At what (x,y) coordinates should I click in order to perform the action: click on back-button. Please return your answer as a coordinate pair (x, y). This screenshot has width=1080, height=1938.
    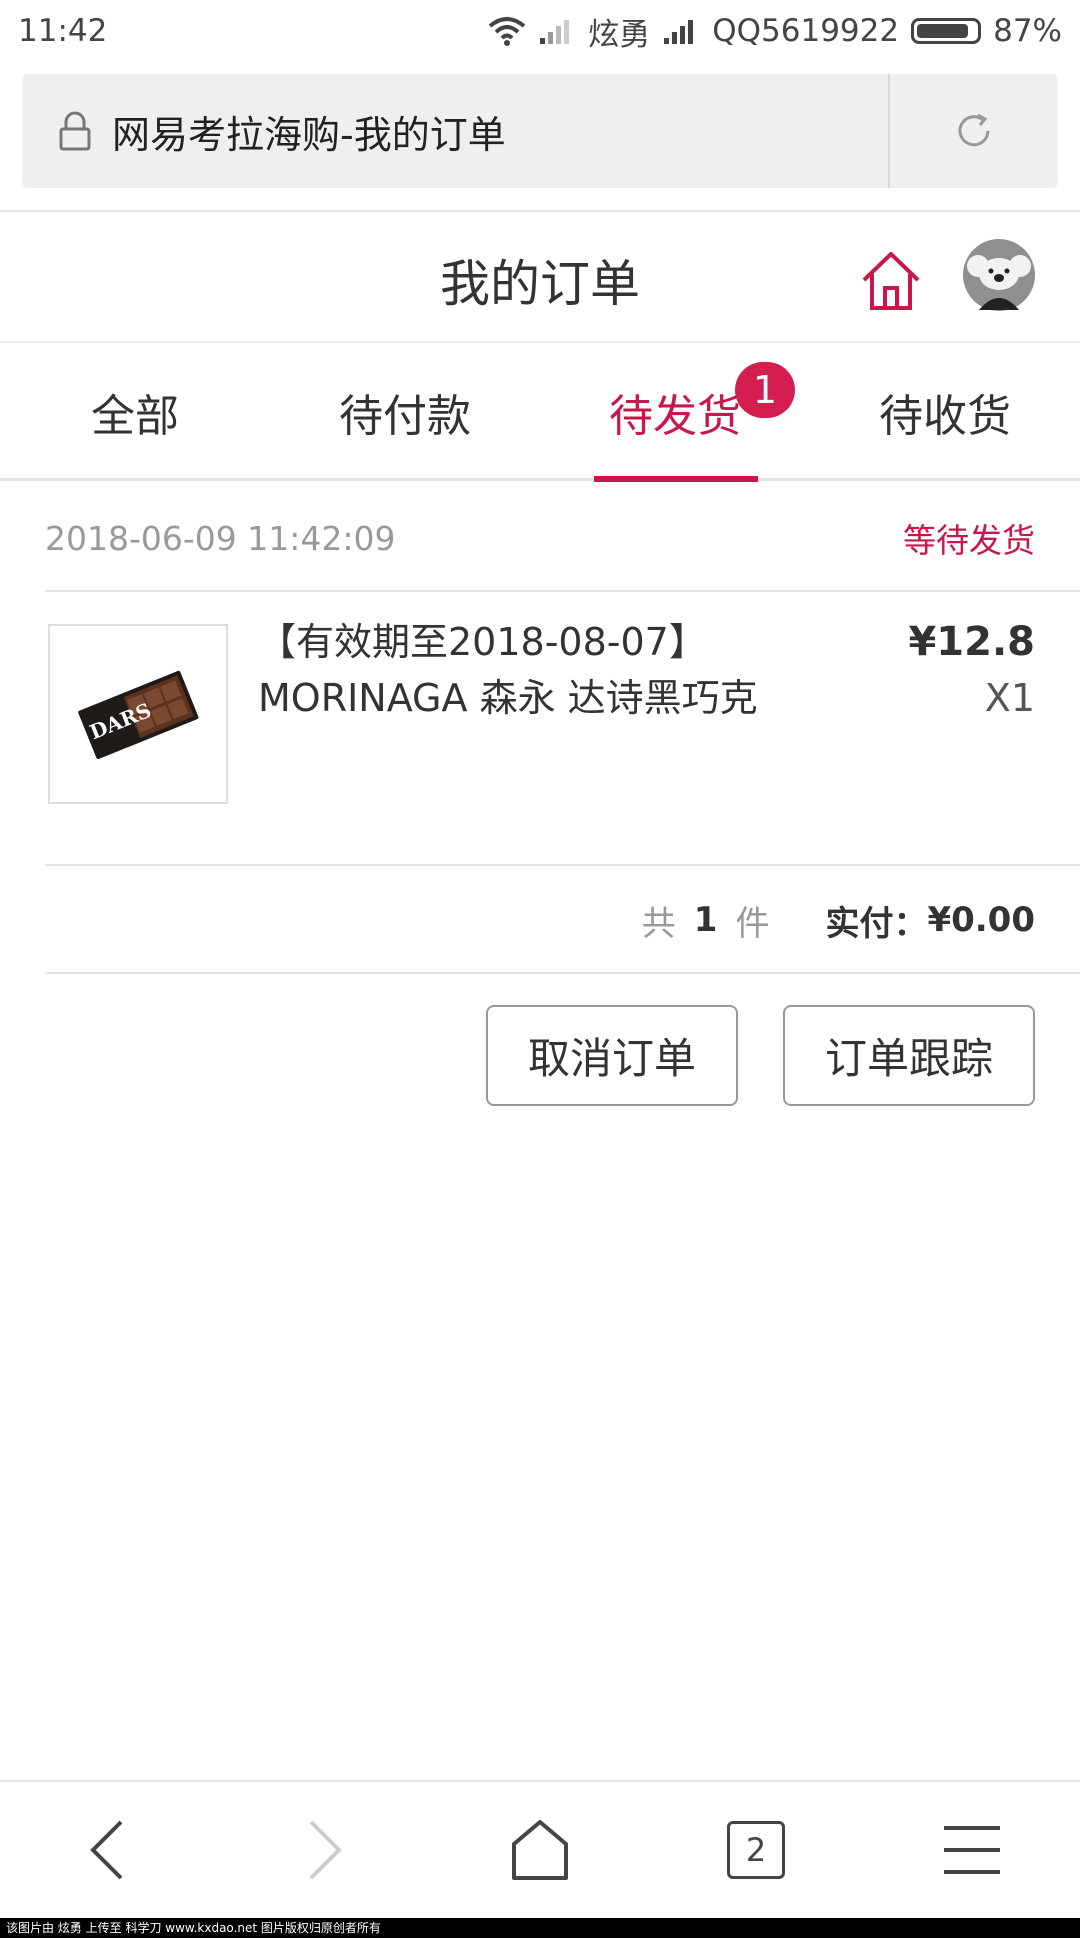
    Looking at the image, I should click on (108, 1850).